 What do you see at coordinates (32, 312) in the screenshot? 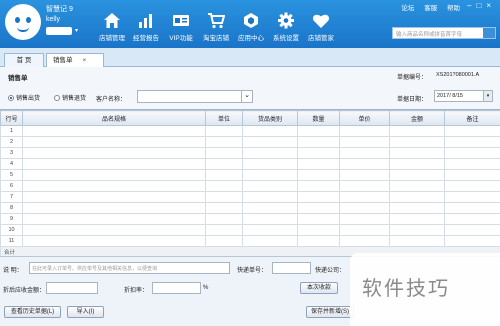
I see `history-documents-button: 查看历史单据(L)` at bounding box center [32, 312].